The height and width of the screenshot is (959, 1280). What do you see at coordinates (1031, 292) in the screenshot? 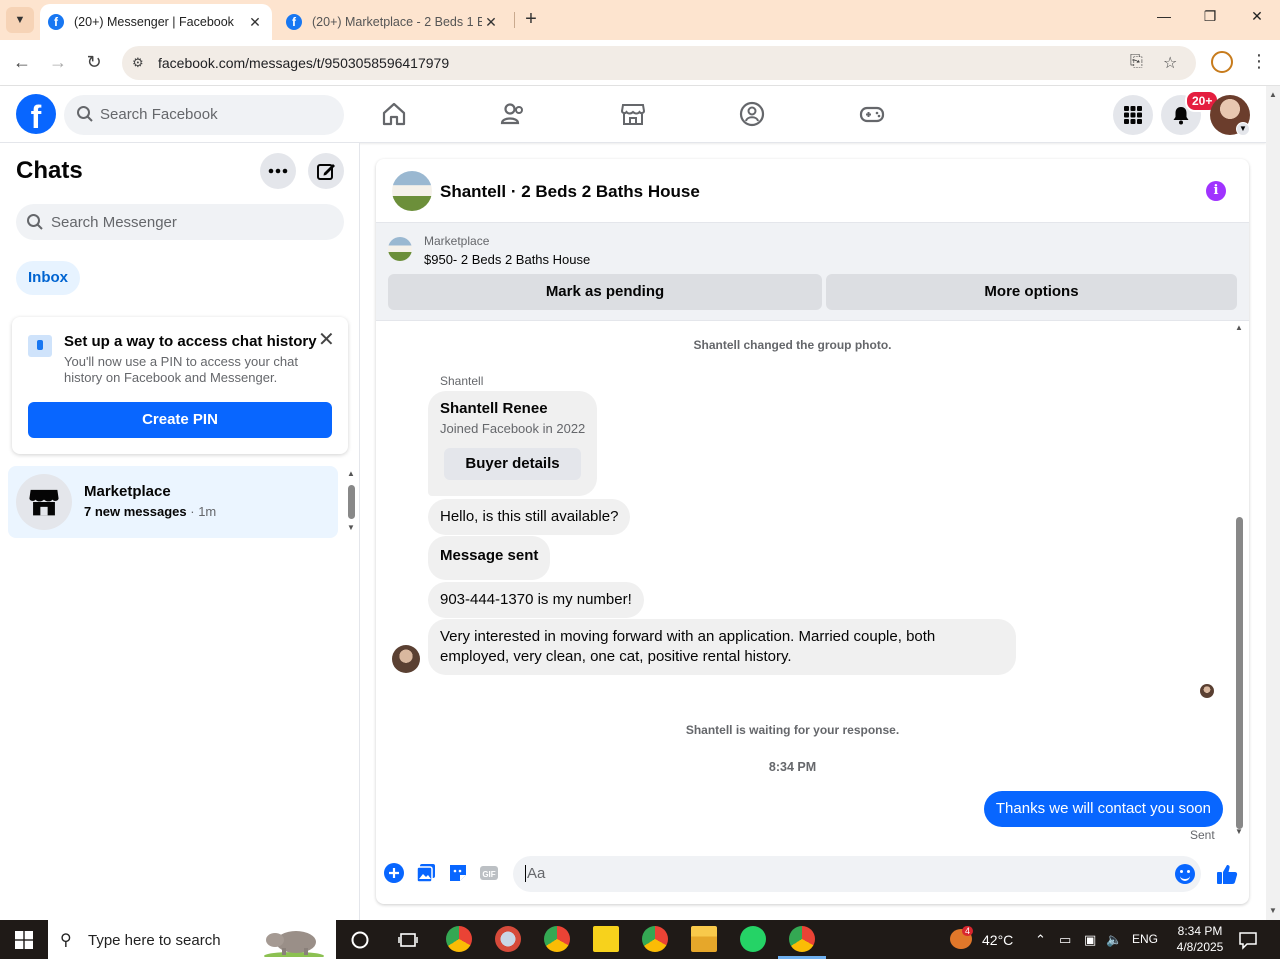
I see `more-options-button: More options` at bounding box center [1031, 292].